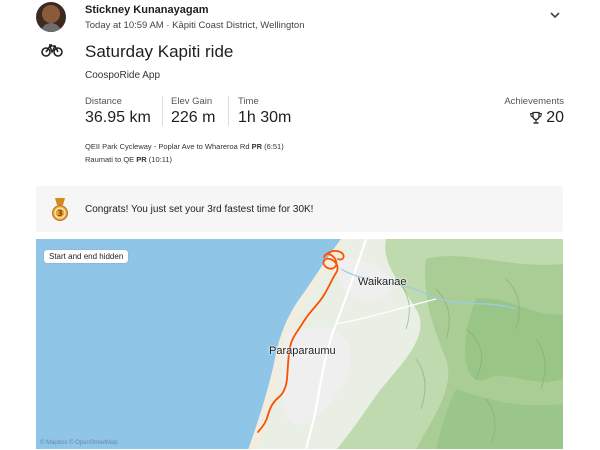  Describe the element at coordinates (60, 213) in the screenshot. I see `svg-text: 3` at that location.